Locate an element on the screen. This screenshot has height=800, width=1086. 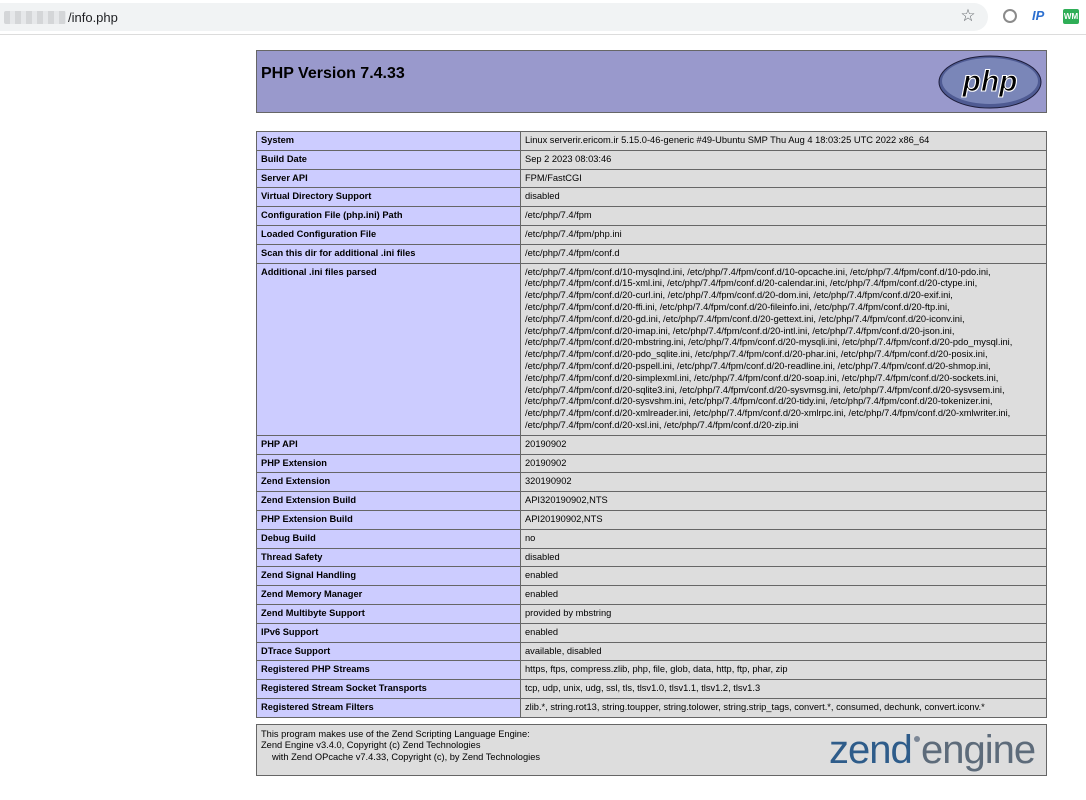
info-row: Build Date Sep 2 2023 08:03:46 is located at coordinates (651, 159).